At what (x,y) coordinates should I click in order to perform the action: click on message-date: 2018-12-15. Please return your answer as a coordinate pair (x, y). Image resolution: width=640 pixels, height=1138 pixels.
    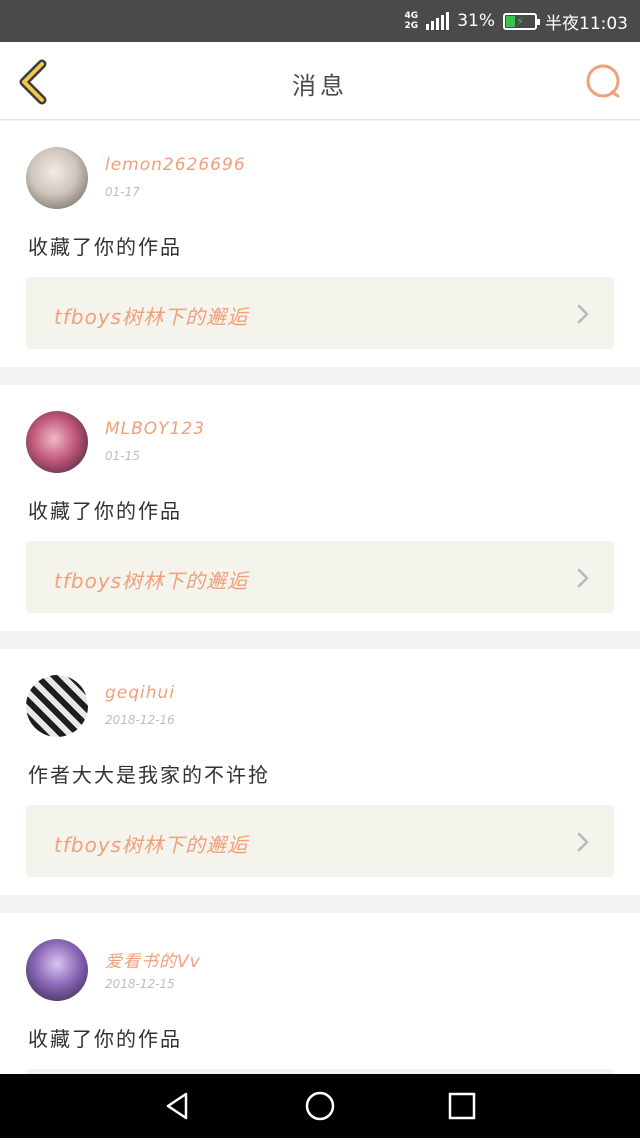
    Looking at the image, I should click on (140, 984).